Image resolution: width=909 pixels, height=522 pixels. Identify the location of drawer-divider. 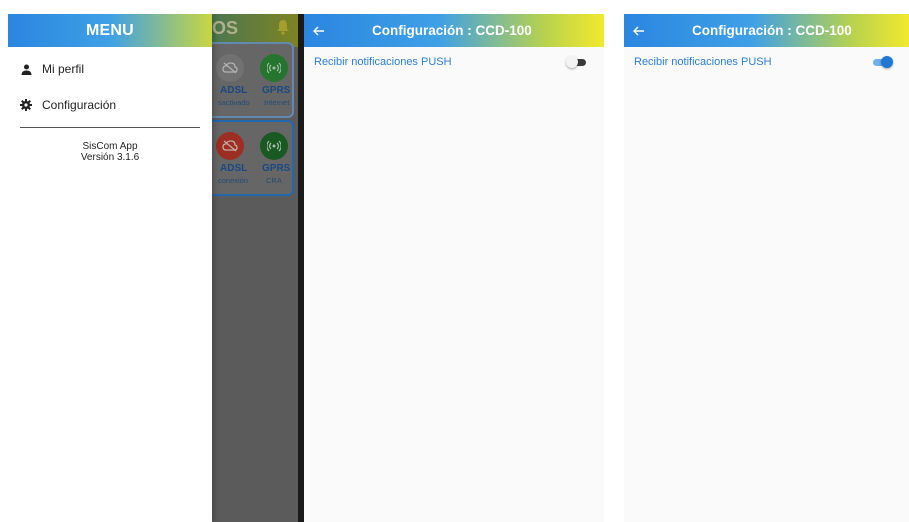
(110, 127).